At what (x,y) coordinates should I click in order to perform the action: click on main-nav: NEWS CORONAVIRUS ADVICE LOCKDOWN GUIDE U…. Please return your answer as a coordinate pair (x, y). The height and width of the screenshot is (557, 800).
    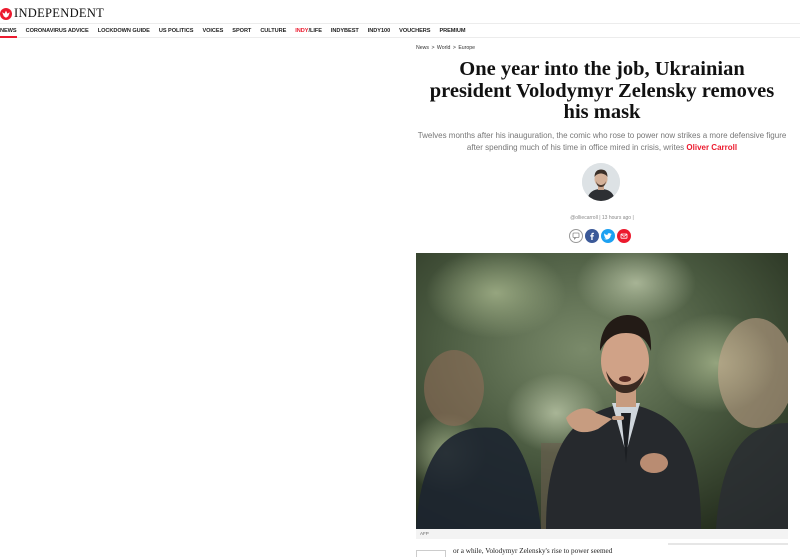
    Looking at the image, I should click on (400, 31).